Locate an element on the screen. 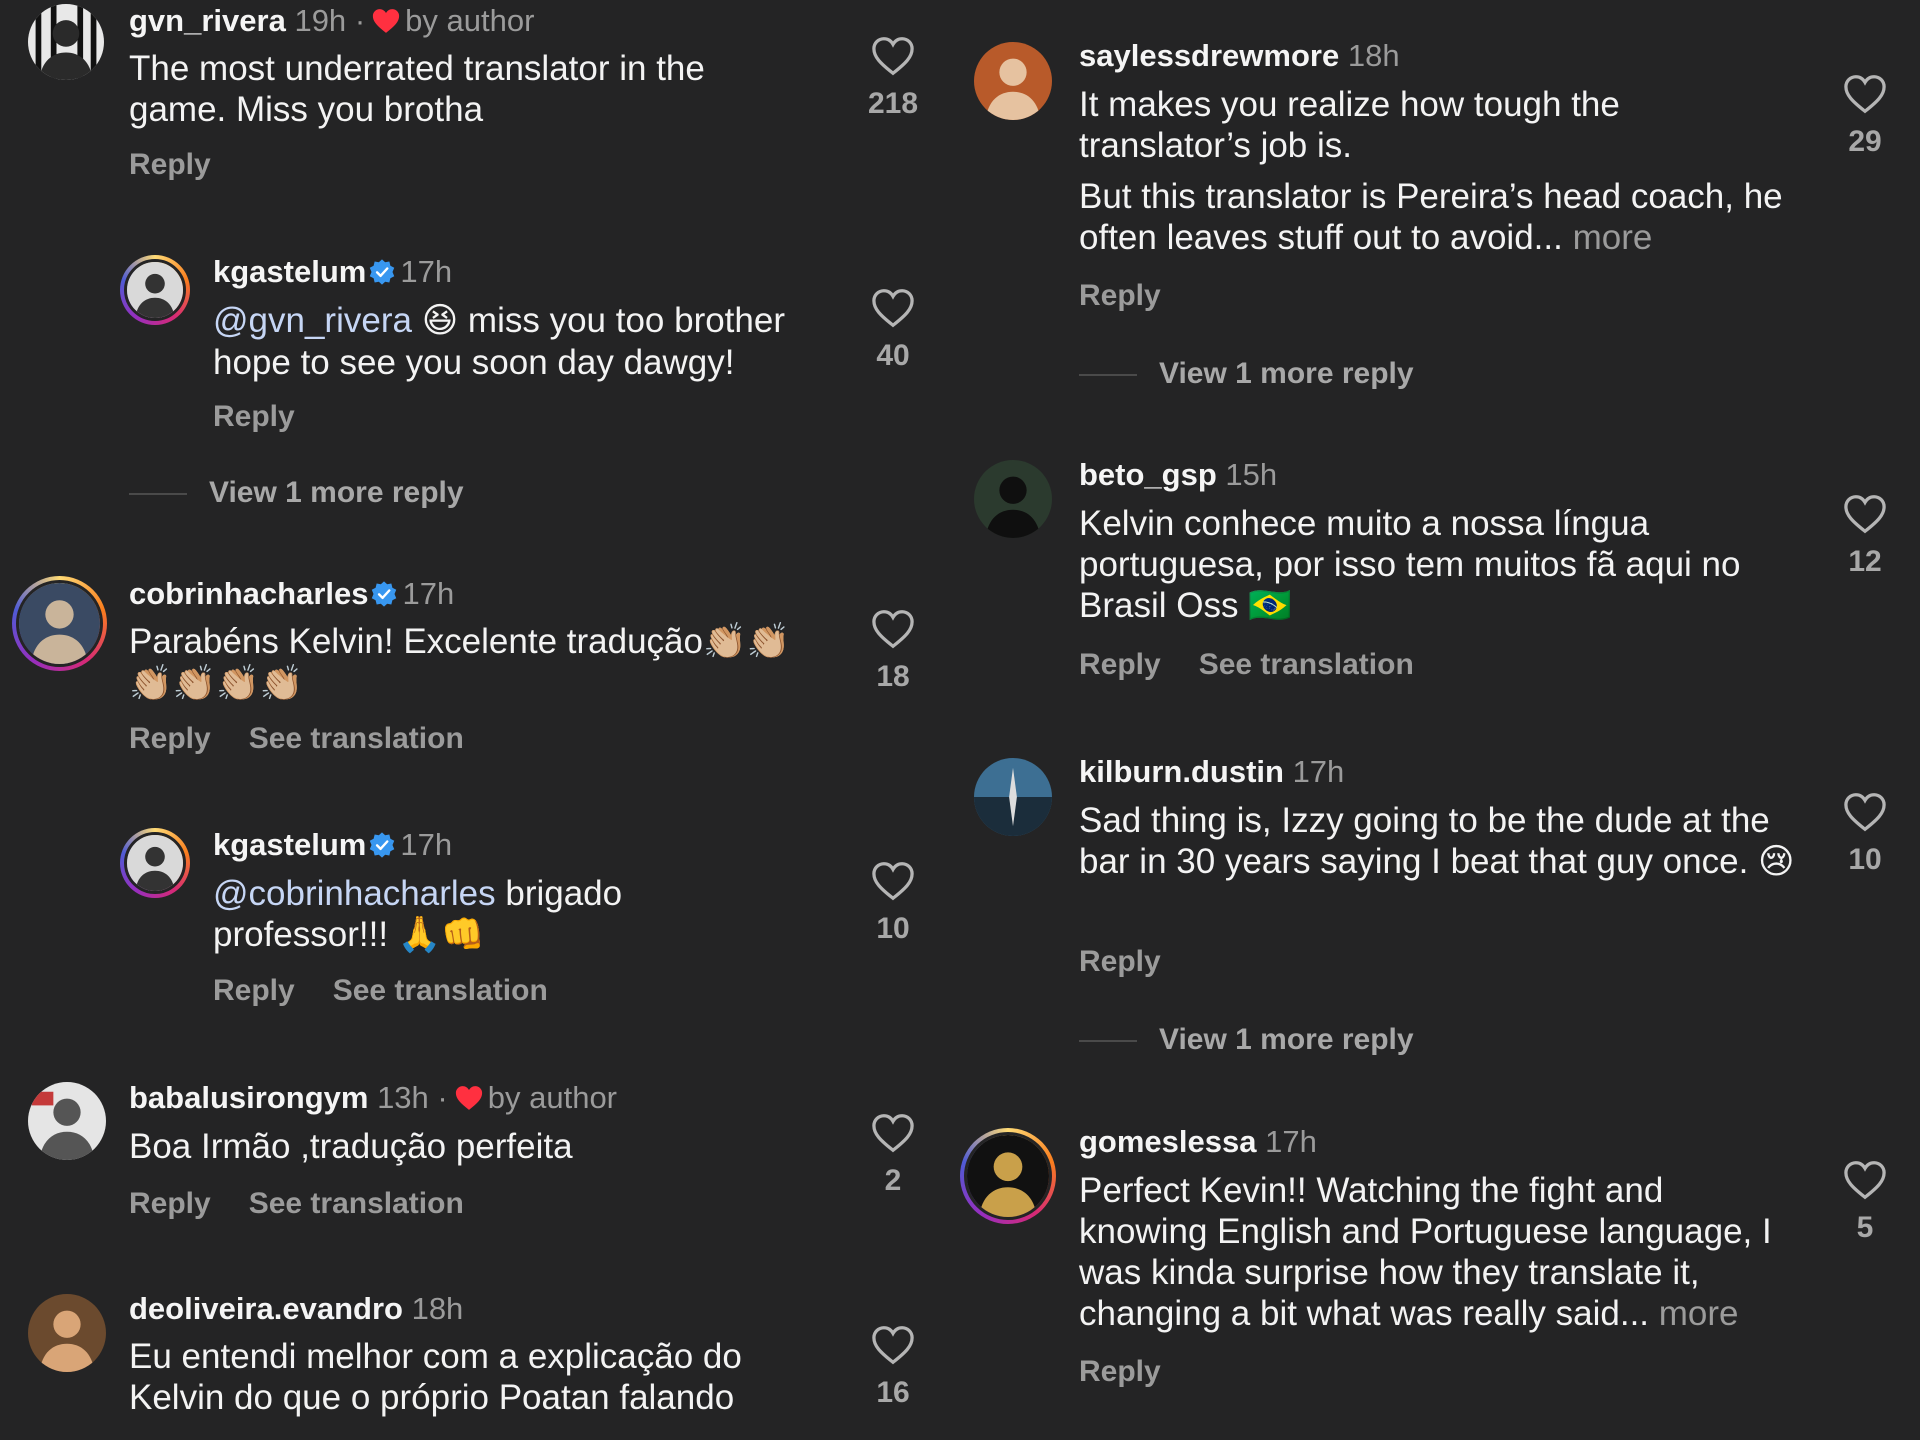 The width and height of the screenshot is (1920, 1440). username: gomeslessa is located at coordinates (1168, 1141).